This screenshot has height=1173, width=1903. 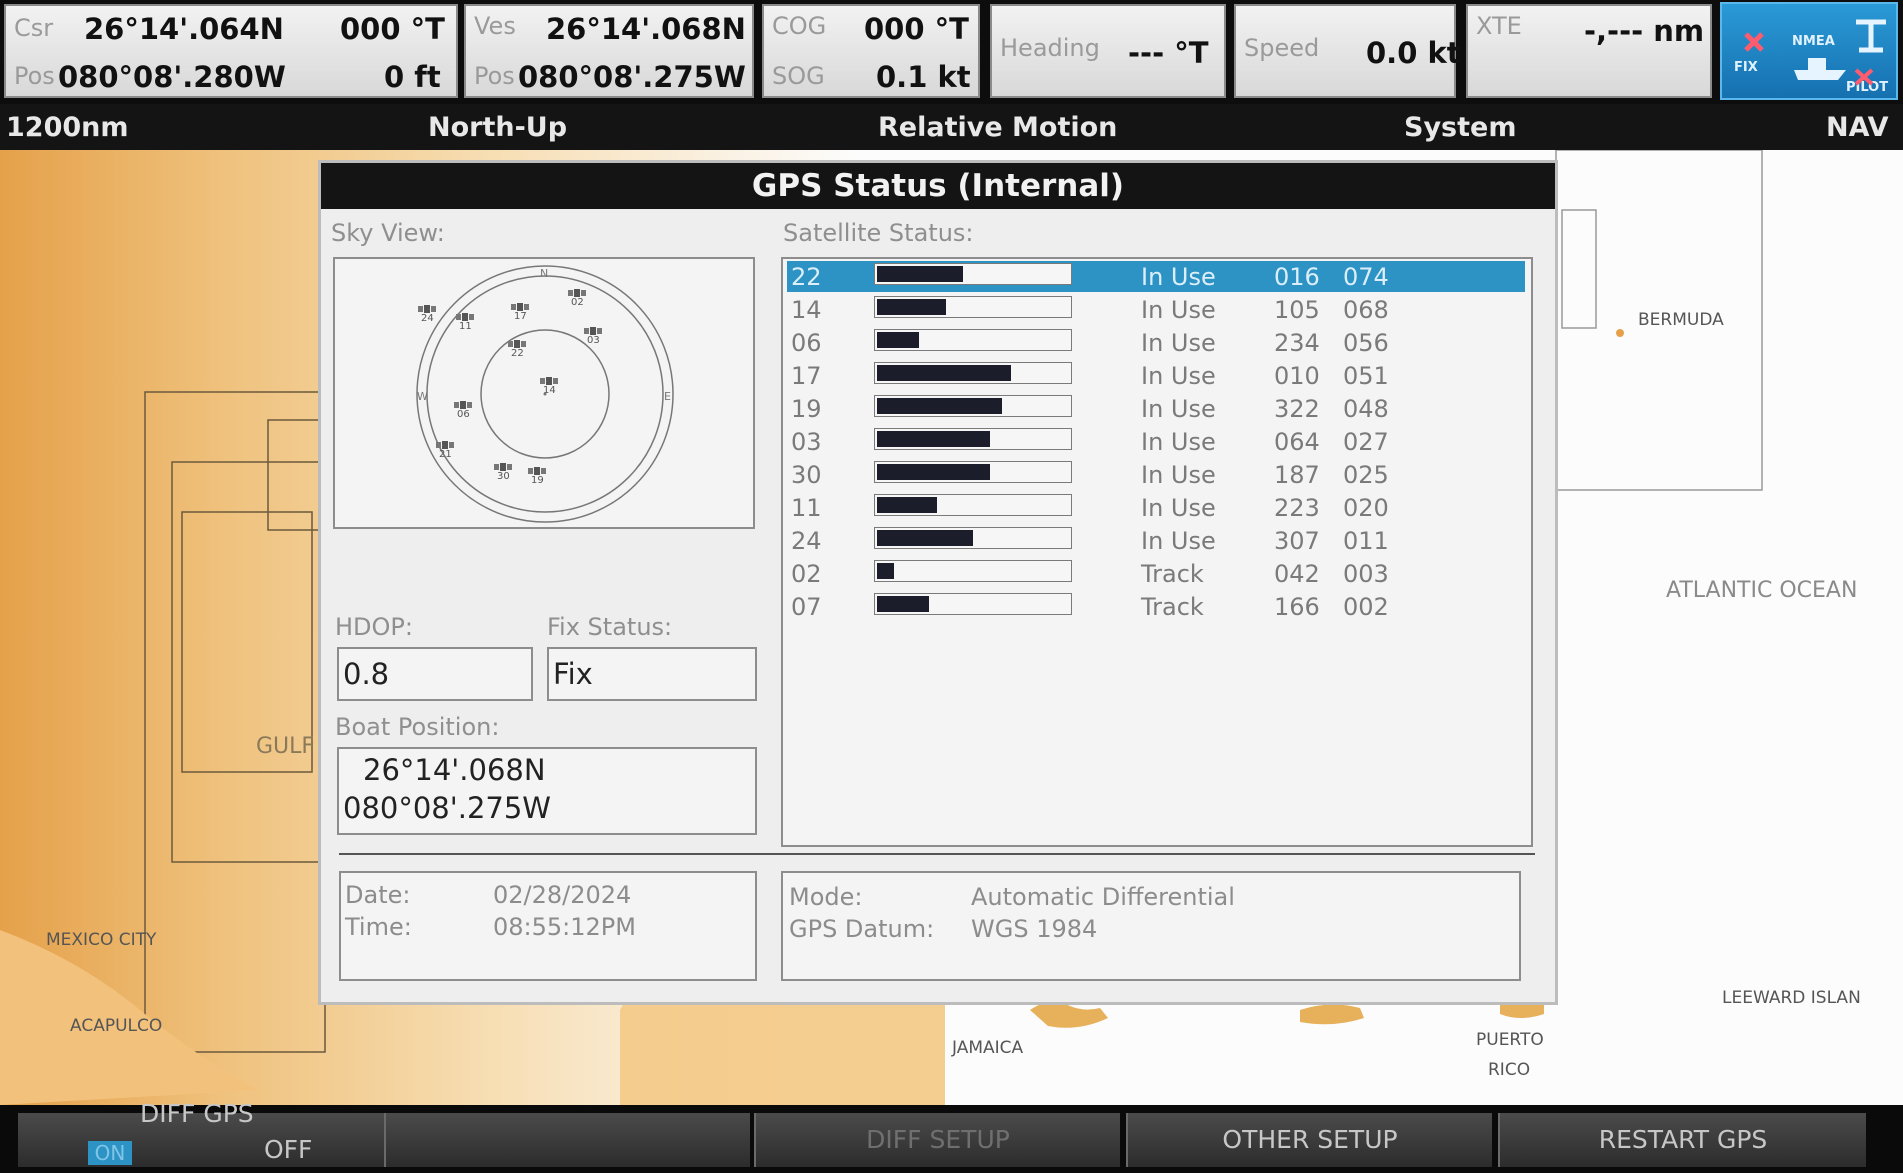 I want to click on blank-softkey, so click(x=567, y=1140).